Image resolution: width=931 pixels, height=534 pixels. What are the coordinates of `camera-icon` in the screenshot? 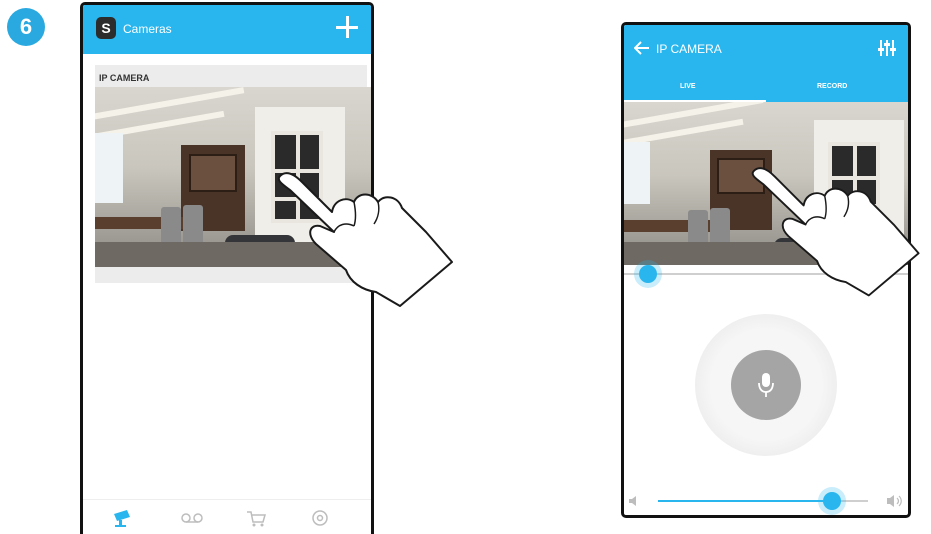 It's located at (124, 518).